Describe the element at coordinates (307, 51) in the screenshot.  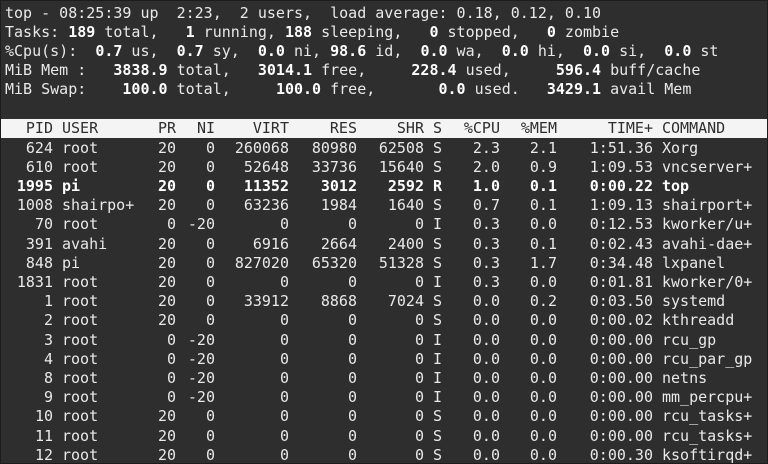
I see `cpu-ni-label: ni,` at that location.